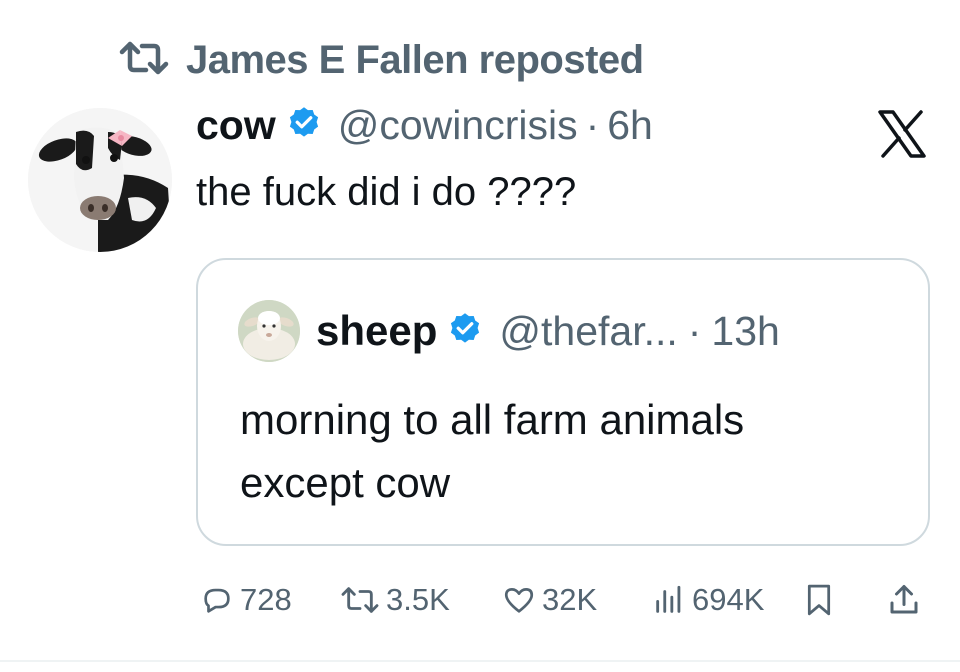 The height and width of the screenshot is (672, 960). Describe the element at coordinates (100, 180) in the screenshot. I see `cow-avatar` at that location.